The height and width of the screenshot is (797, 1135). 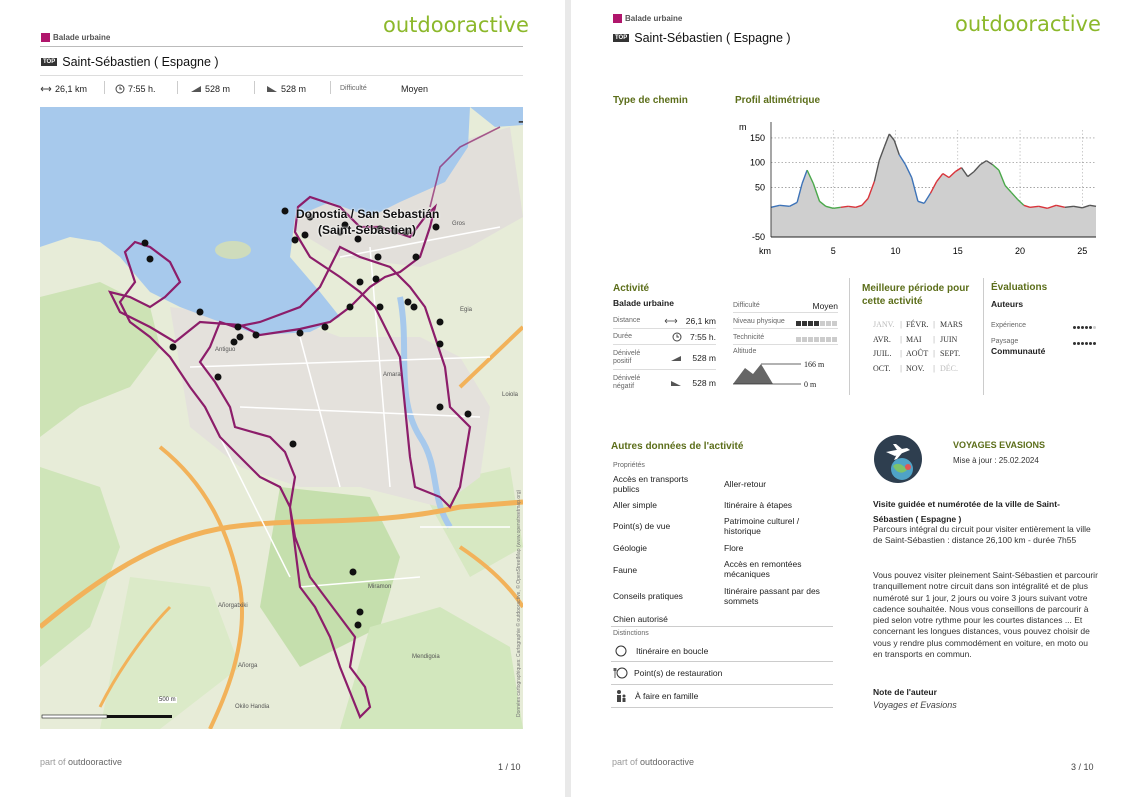 I want to click on author-avatar, so click(x=898, y=459).